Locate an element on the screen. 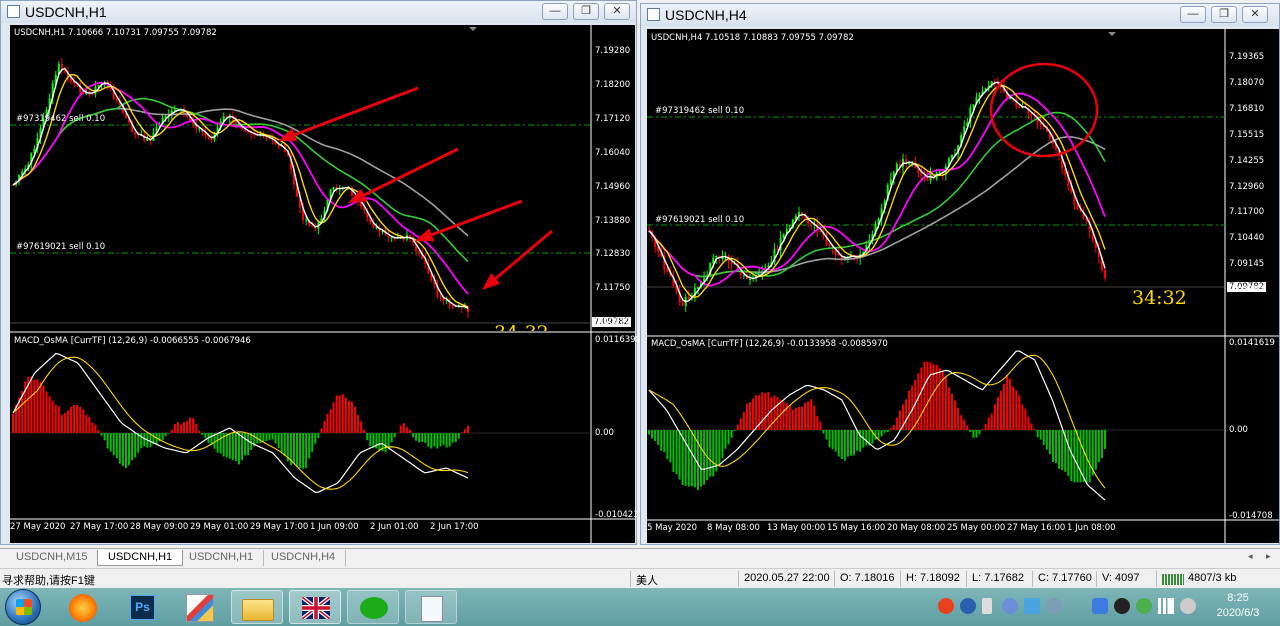 This screenshot has width=1280, height=626. price-scale-label: 7.18200 is located at coordinates (613, 84).